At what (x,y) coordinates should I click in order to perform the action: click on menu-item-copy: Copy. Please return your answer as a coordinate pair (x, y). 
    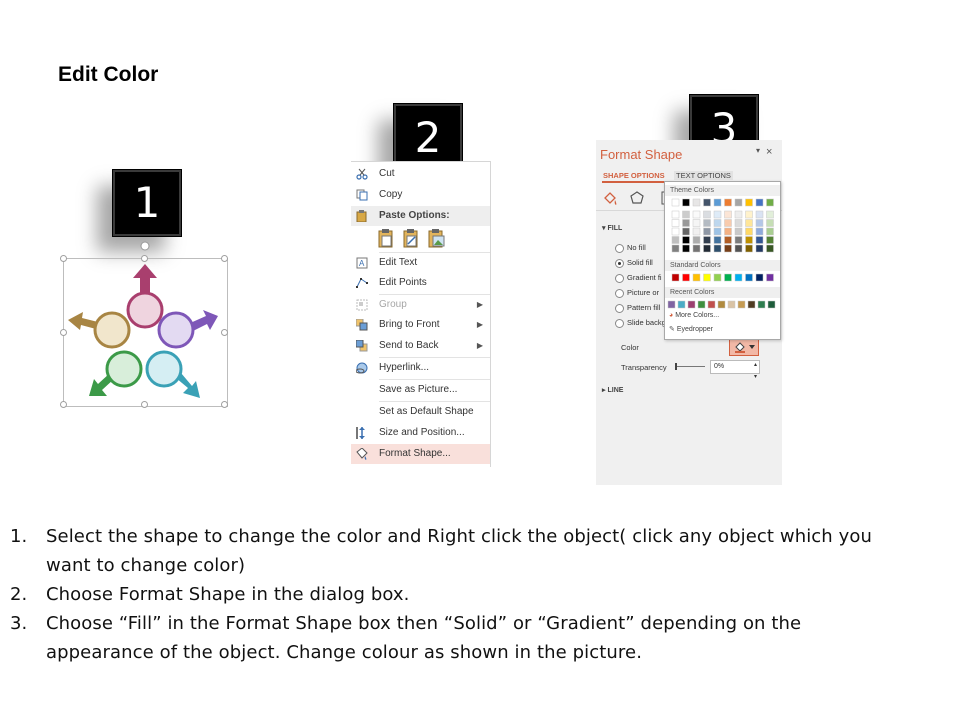
    Looking at the image, I should click on (420, 195).